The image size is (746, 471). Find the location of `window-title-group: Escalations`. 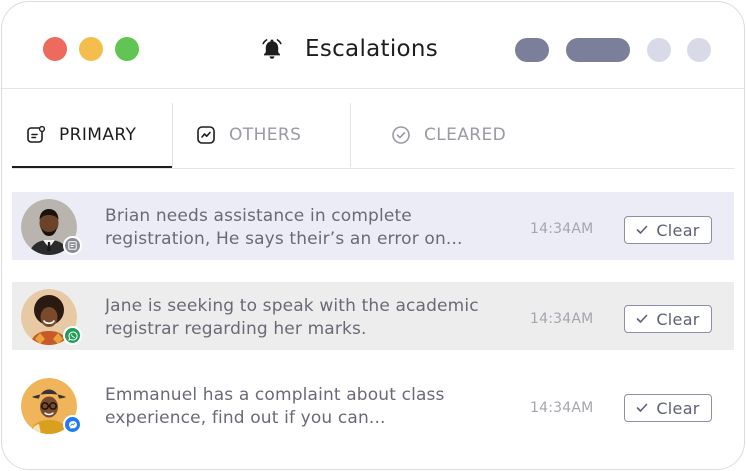

window-title-group: Escalations is located at coordinates (349, 49).